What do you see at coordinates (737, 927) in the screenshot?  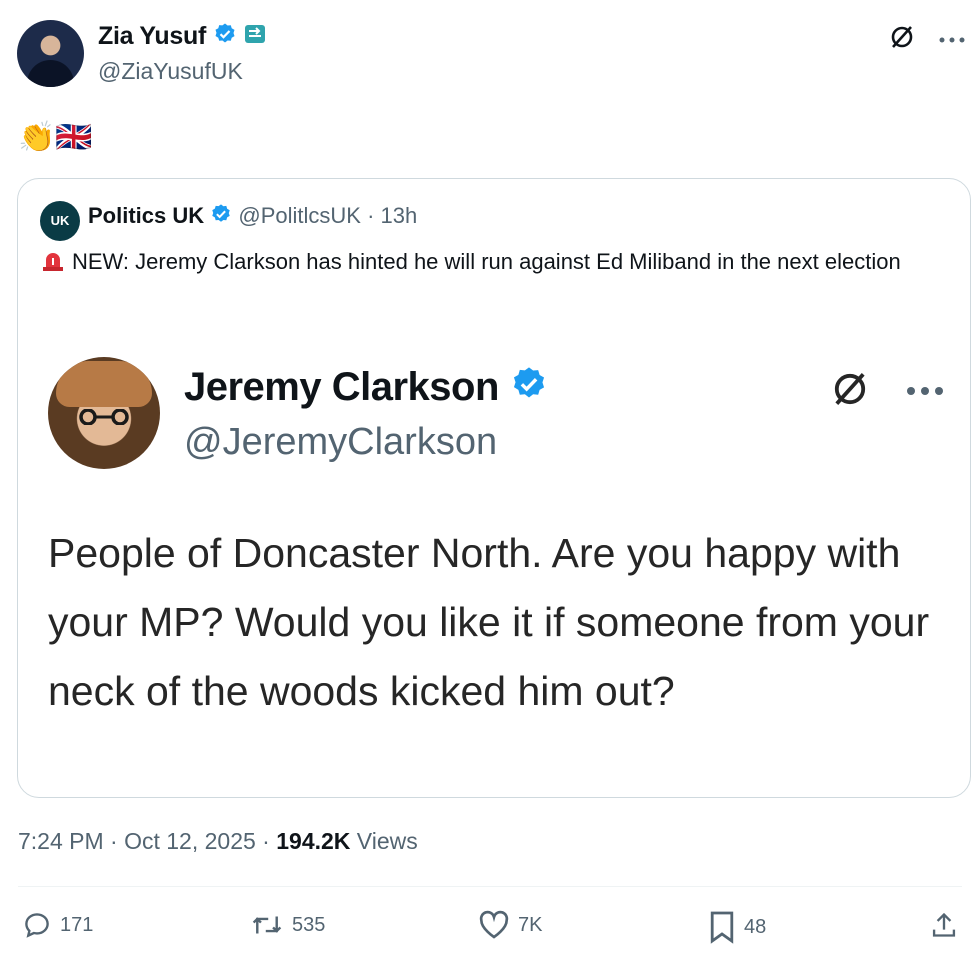 I see `bookmark-button: 48` at bounding box center [737, 927].